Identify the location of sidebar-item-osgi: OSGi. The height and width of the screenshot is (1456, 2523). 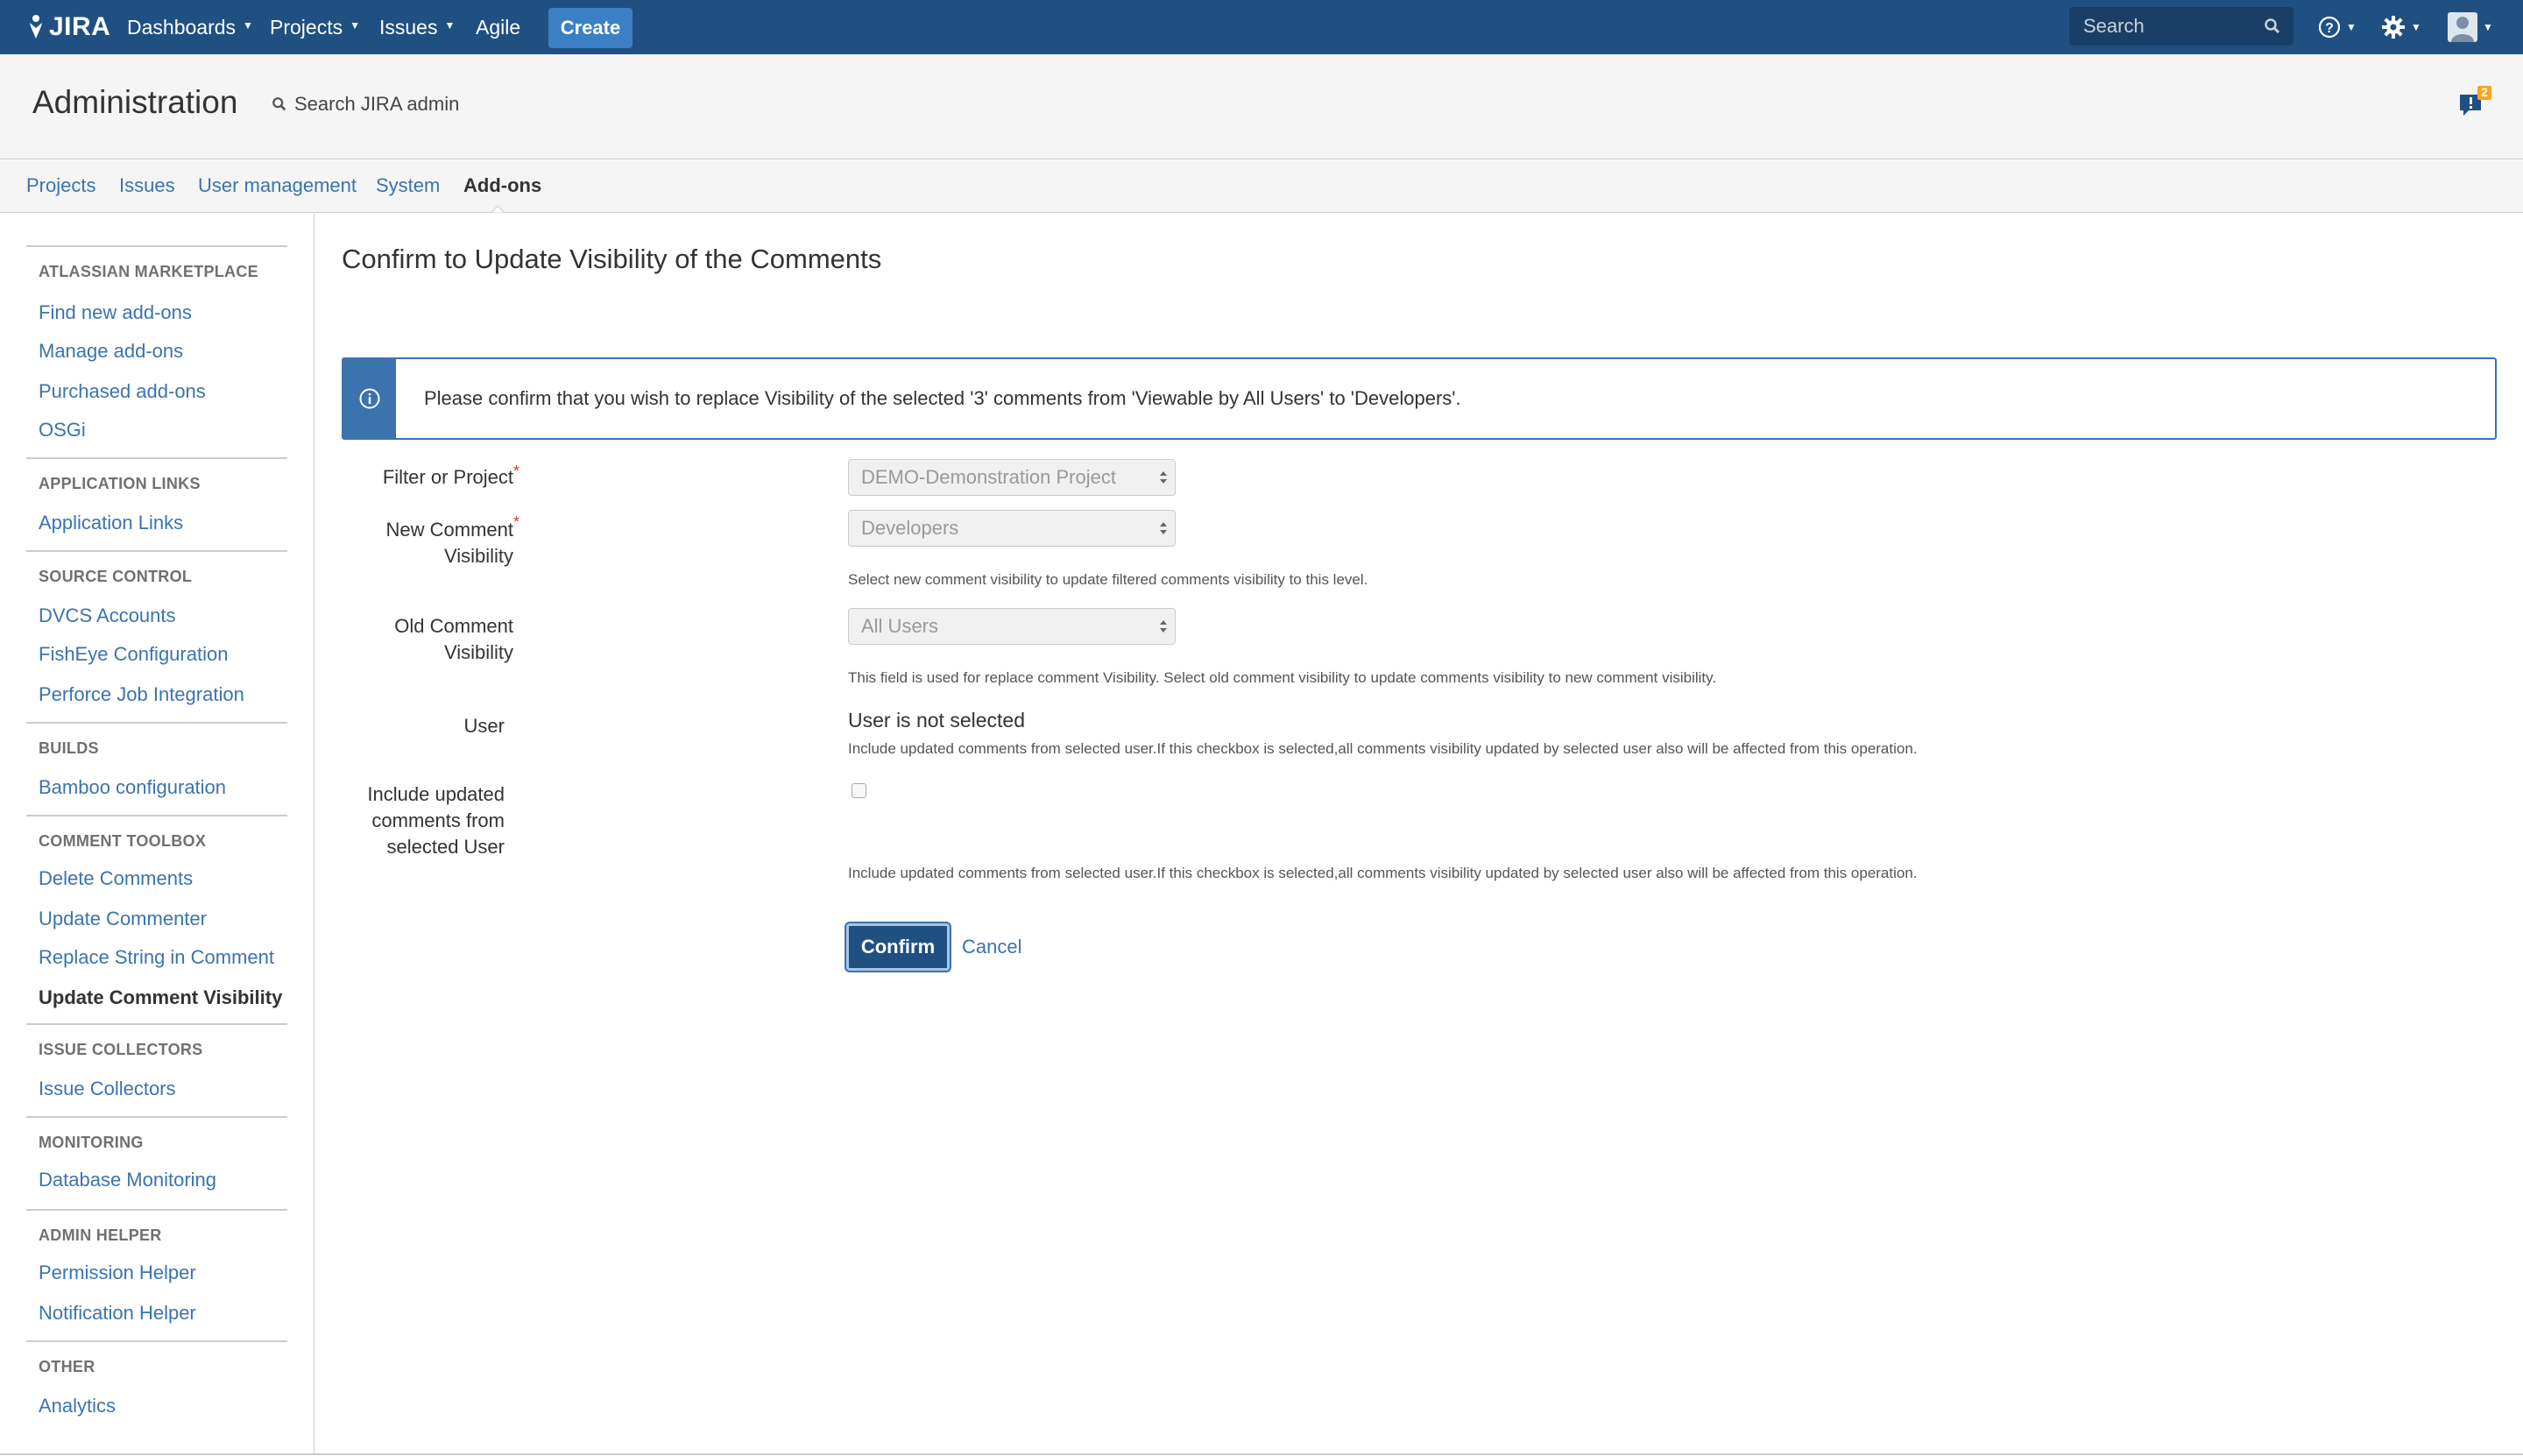
(62, 430).